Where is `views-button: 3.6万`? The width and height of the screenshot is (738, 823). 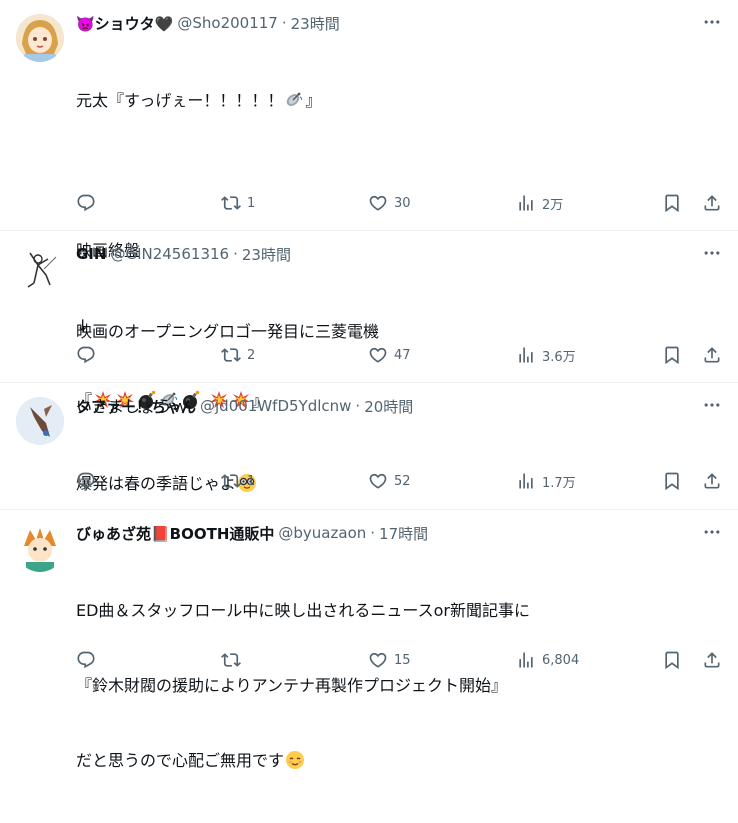 views-button: 3.6万 is located at coordinates (546, 355).